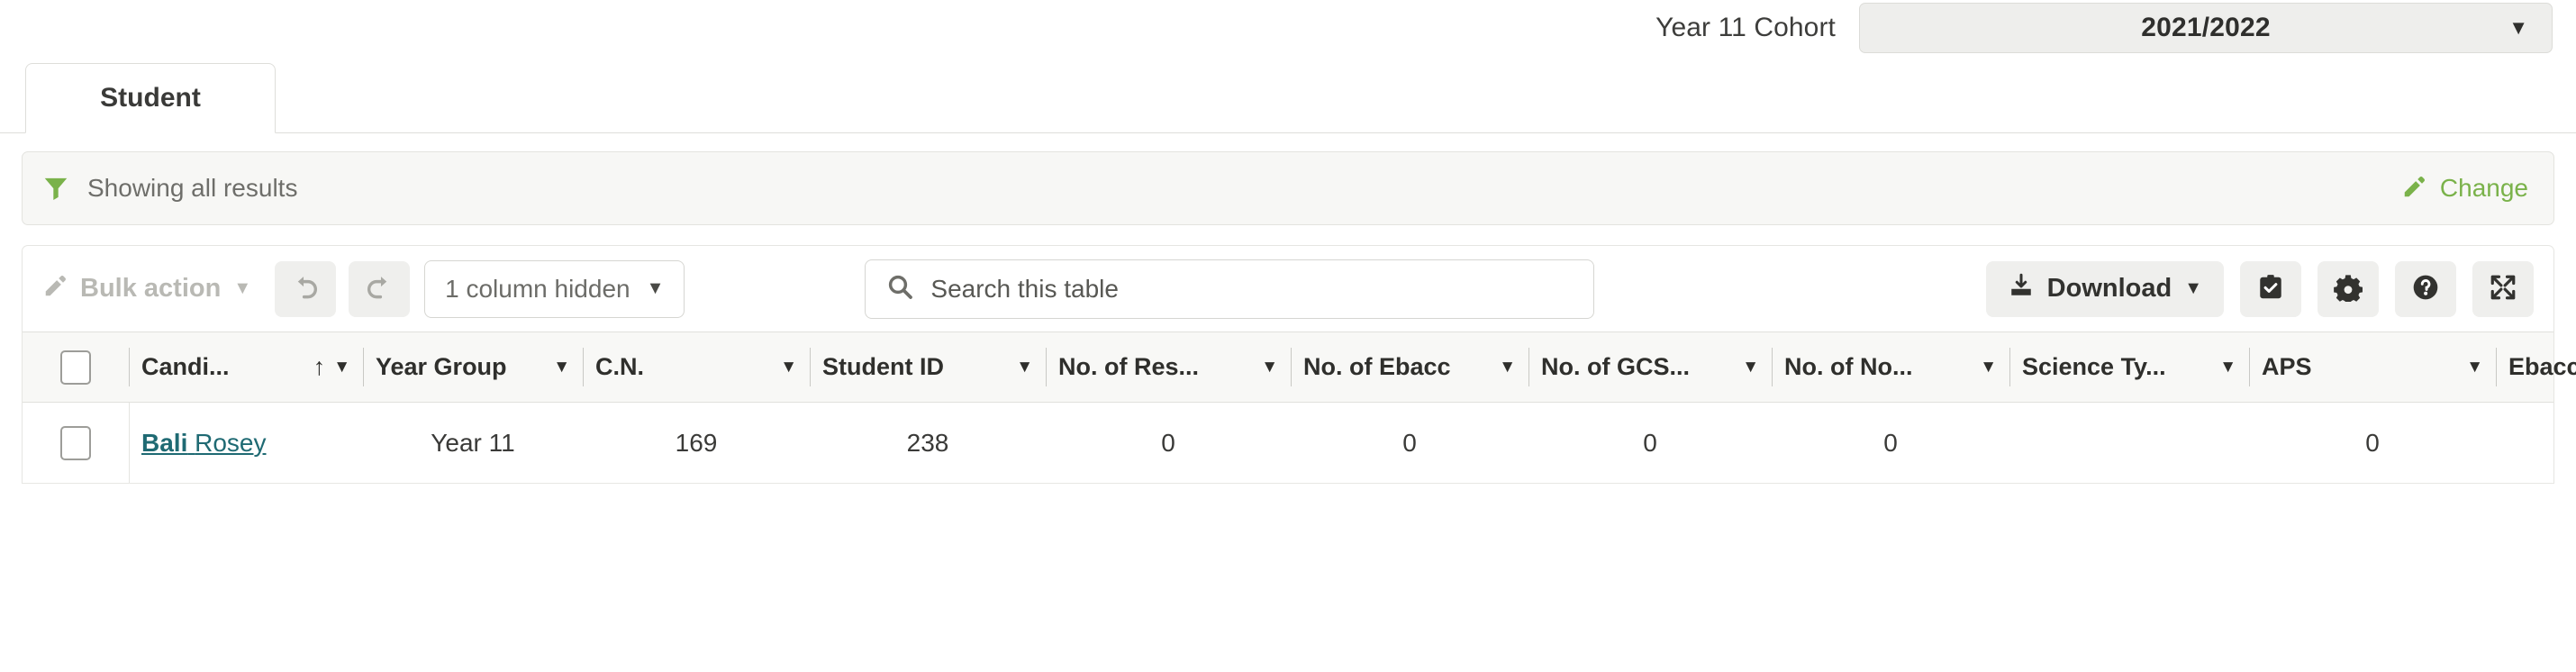 The image size is (2576, 672). Describe the element at coordinates (696, 367) in the screenshot. I see `column-header-cn: C.N. ▼` at that location.